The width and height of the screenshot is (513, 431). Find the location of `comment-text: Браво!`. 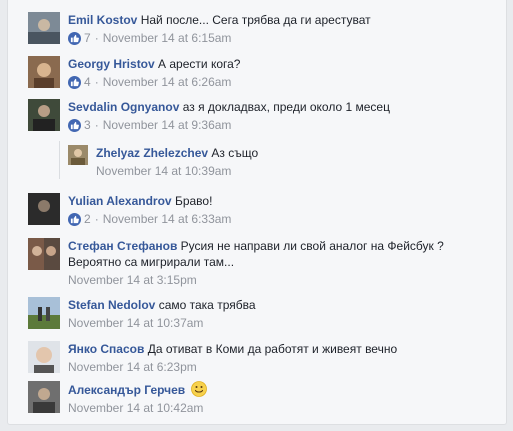

comment-text: Браво! is located at coordinates (193, 201).